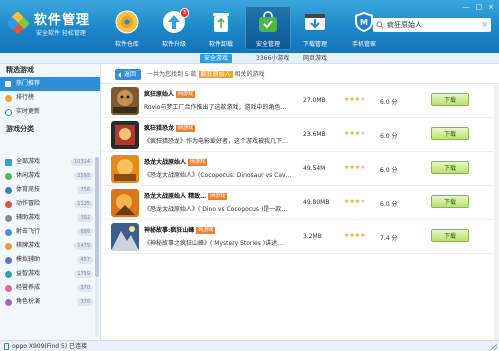  What do you see at coordinates (28, 161) in the screenshot?
I see `sidebar-item-label: 全部游戏` at bounding box center [28, 161].